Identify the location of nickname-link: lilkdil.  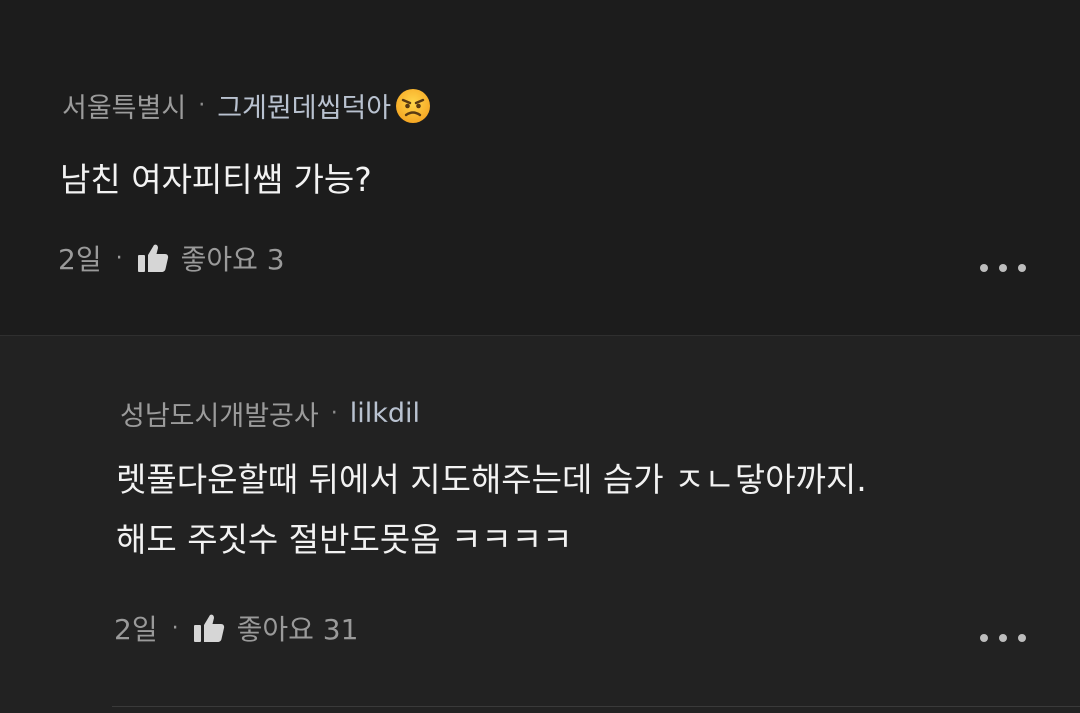
(385, 413).